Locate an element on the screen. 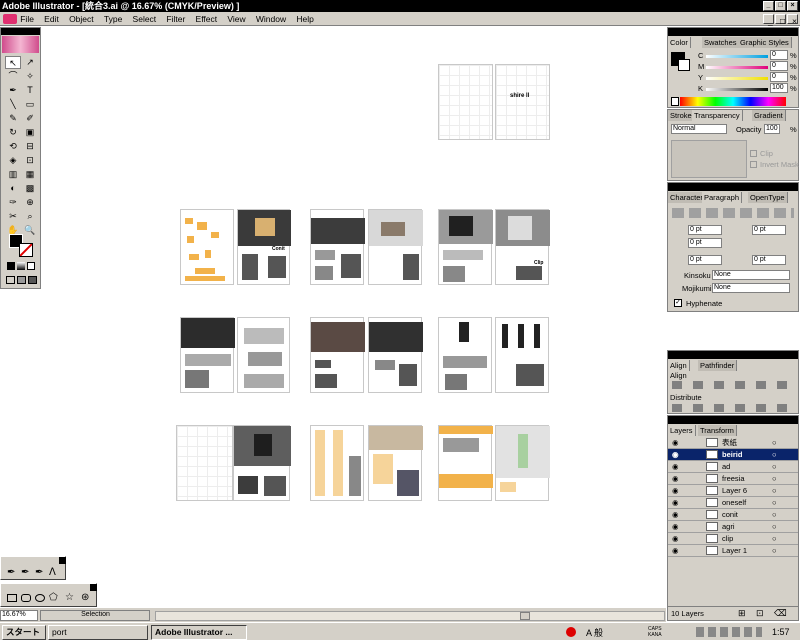 This screenshot has height=640, width=800. blend-tool-icon: ▩ is located at coordinates (30, 188).